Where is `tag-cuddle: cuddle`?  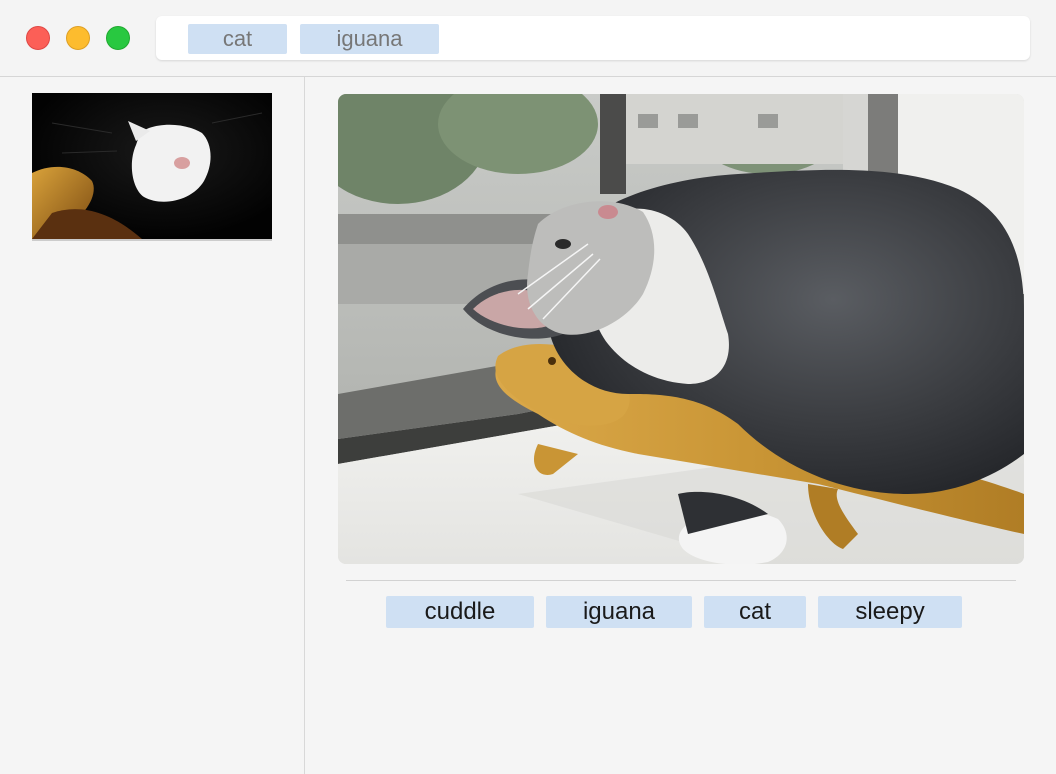 tag-cuddle: cuddle is located at coordinates (460, 612).